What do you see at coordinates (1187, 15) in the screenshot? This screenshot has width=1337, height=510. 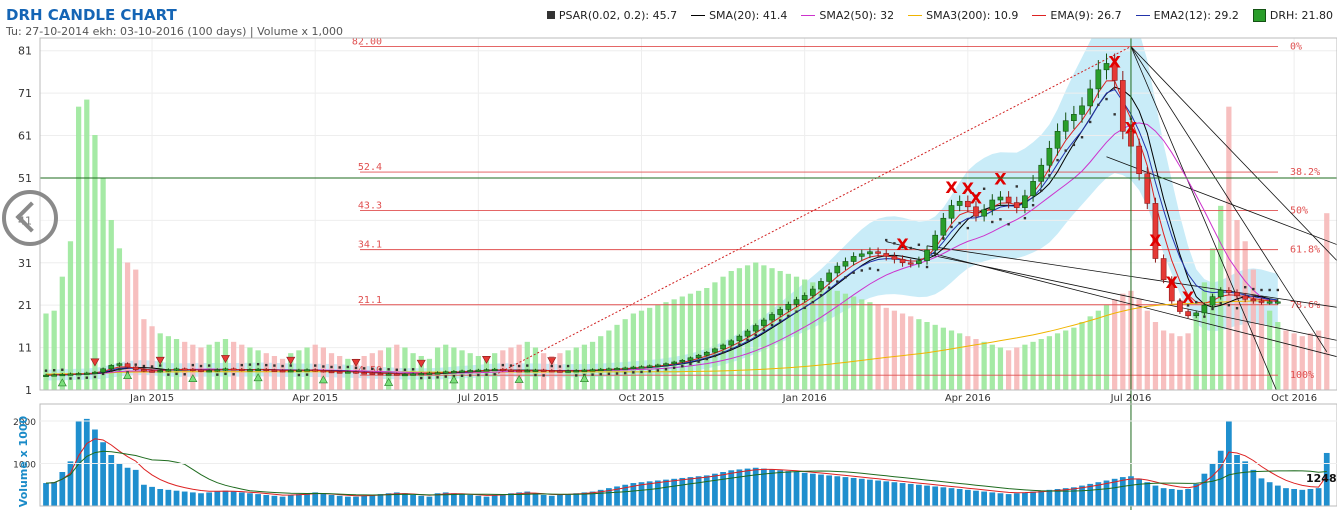 I see `legend-item: EMA2(12): 29.2` at bounding box center [1187, 15].